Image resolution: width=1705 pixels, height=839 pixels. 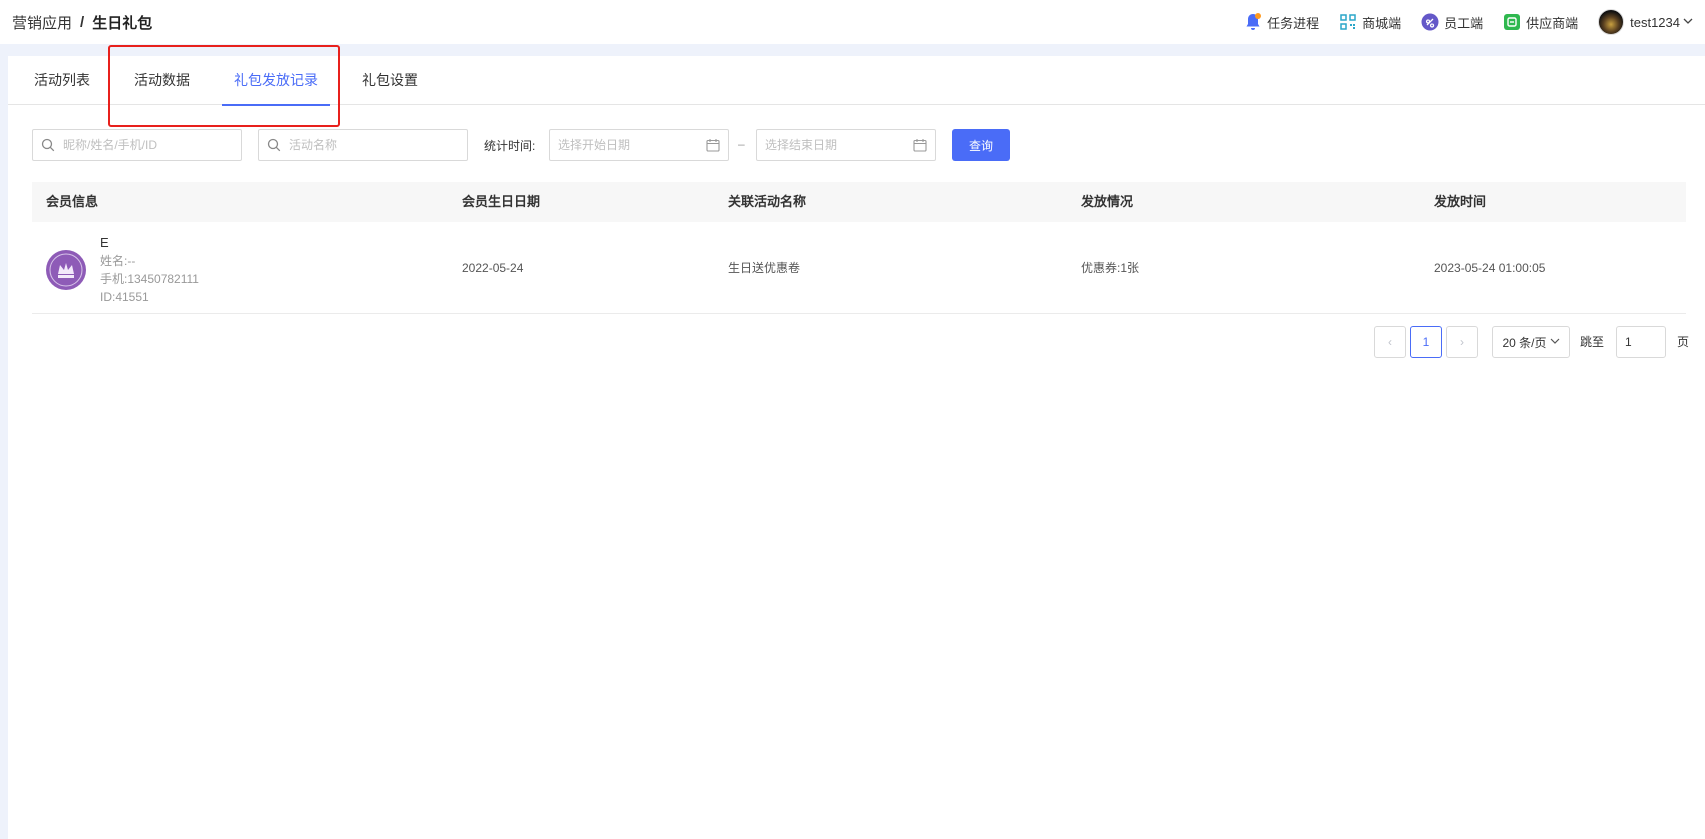 What do you see at coordinates (72, 201) in the screenshot?
I see `column-member-info: 会员信息` at bounding box center [72, 201].